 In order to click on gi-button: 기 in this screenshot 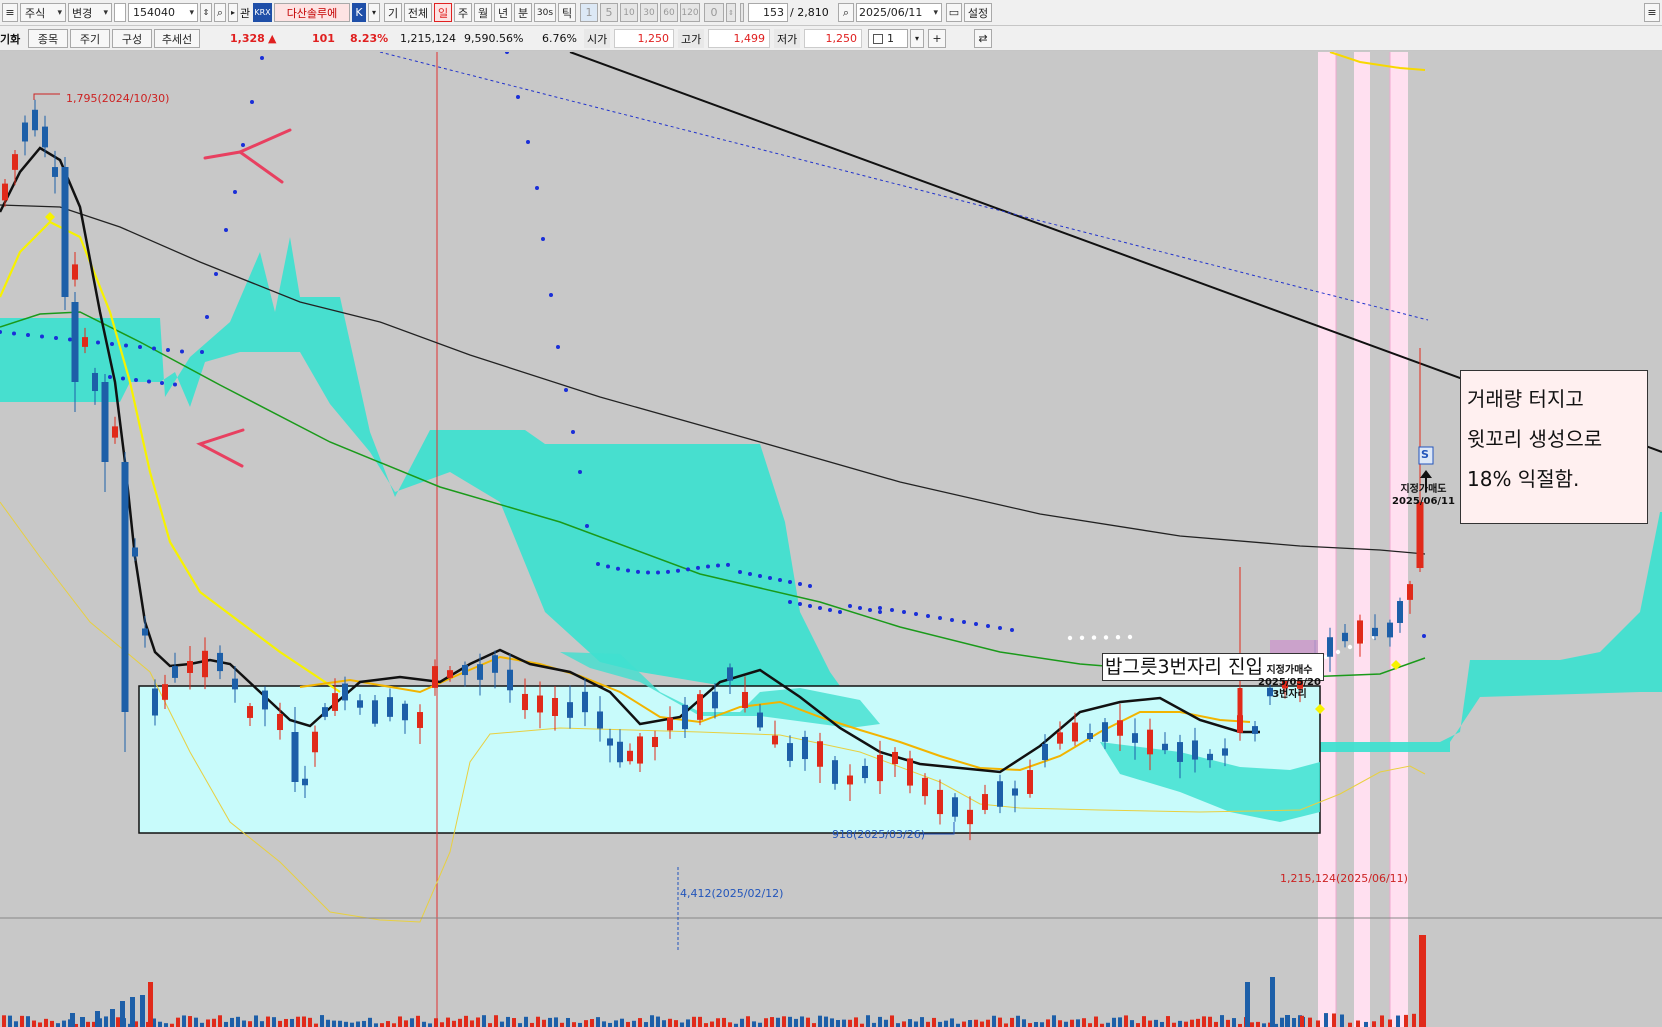, I will do `click(393, 12)`.